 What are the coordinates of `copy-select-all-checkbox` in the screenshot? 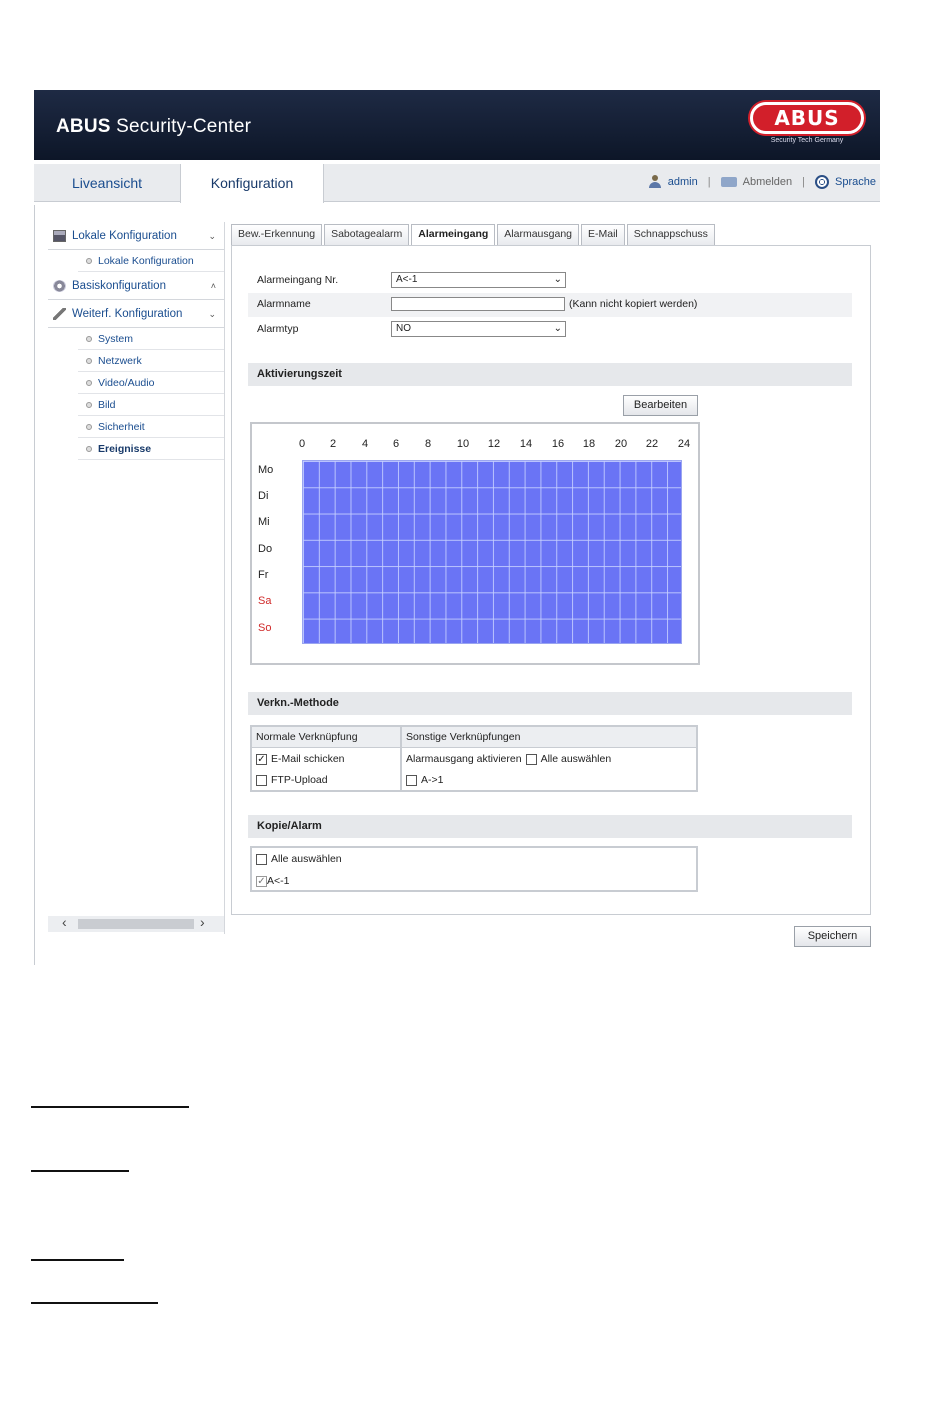 It's located at (261, 859).